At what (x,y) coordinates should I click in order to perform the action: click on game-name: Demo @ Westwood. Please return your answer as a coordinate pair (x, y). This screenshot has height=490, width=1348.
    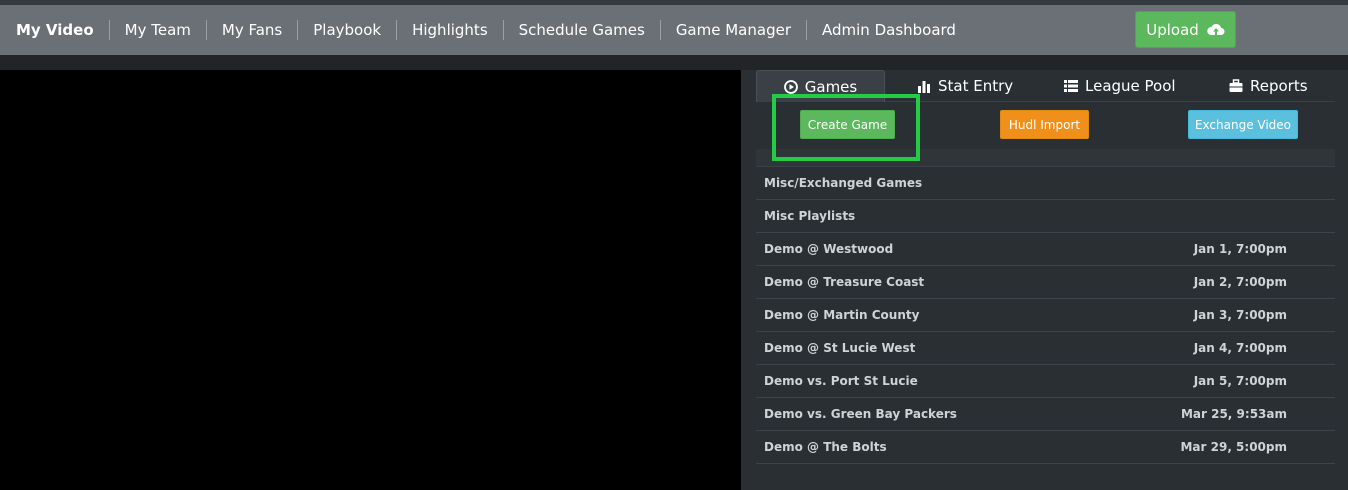
    Looking at the image, I should click on (829, 249).